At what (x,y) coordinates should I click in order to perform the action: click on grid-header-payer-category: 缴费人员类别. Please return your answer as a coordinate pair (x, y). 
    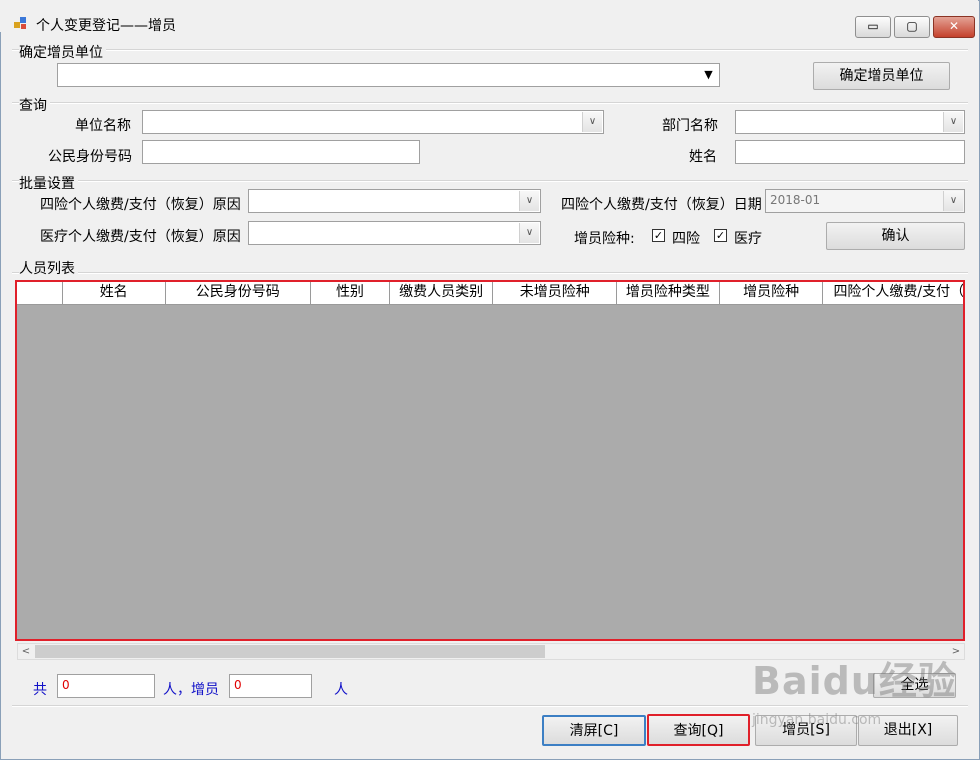
    Looking at the image, I should click on (442, 293).